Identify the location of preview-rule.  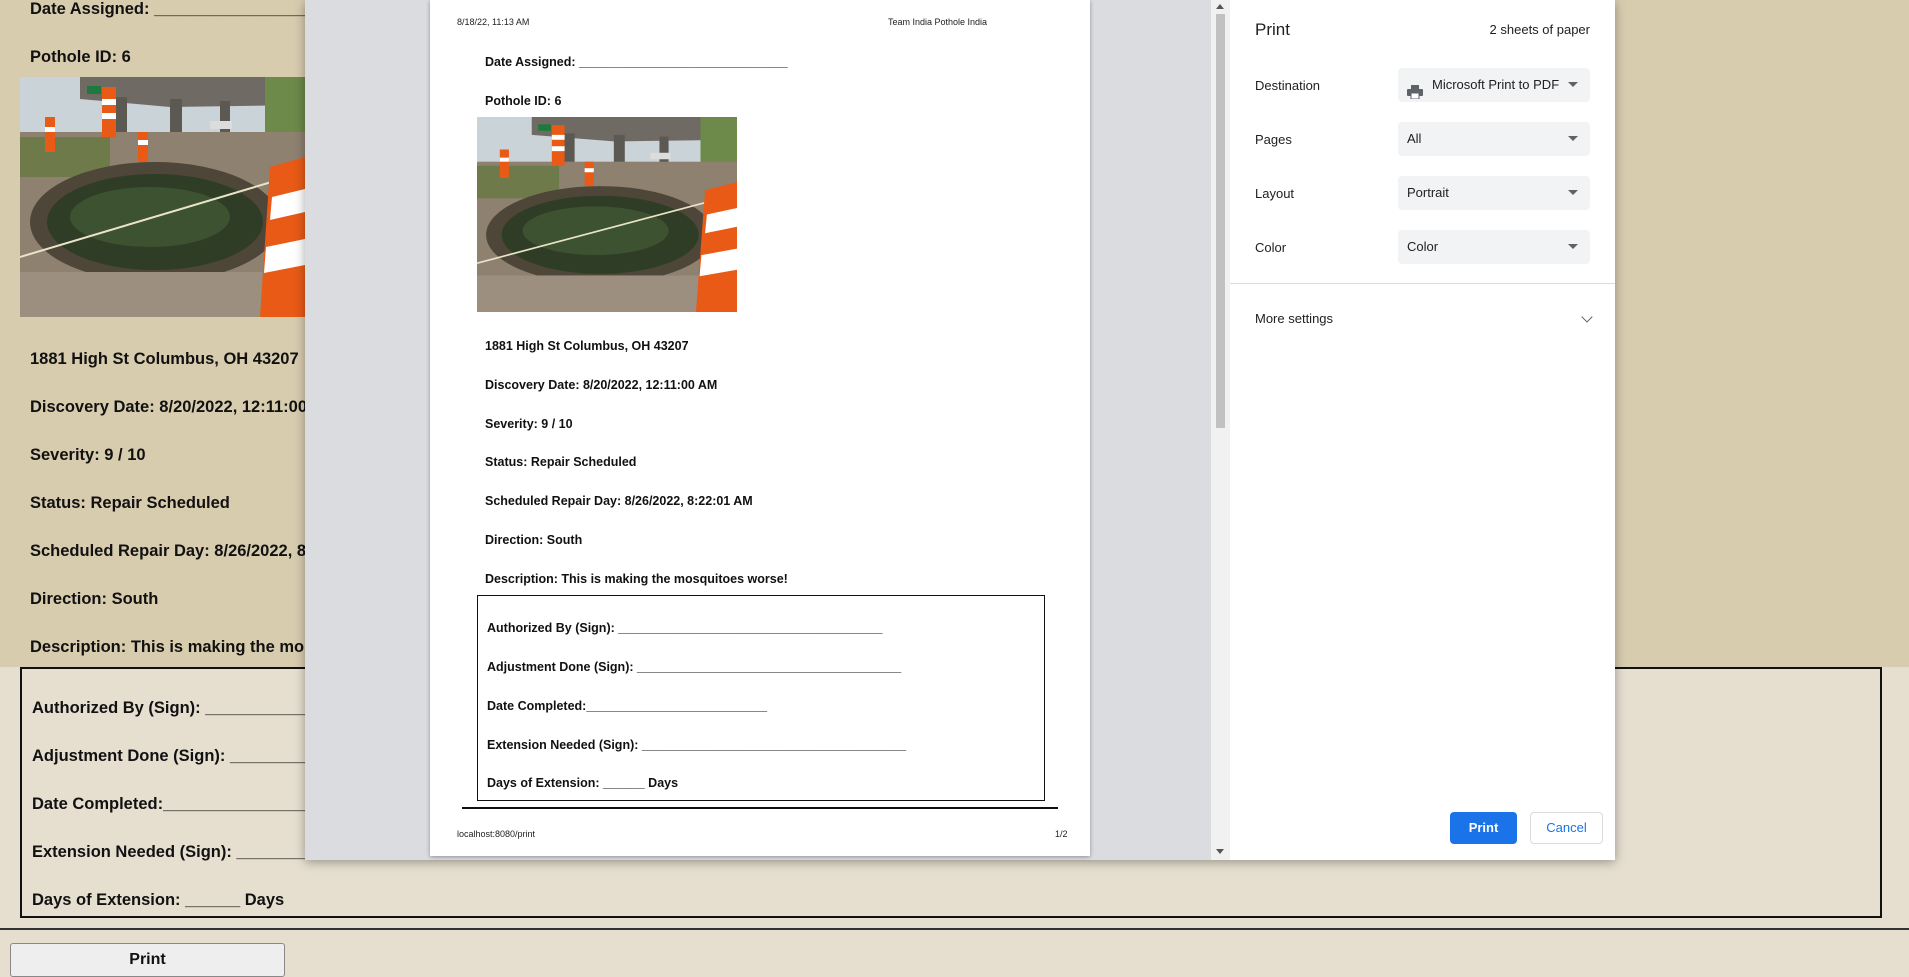
(760, 808).